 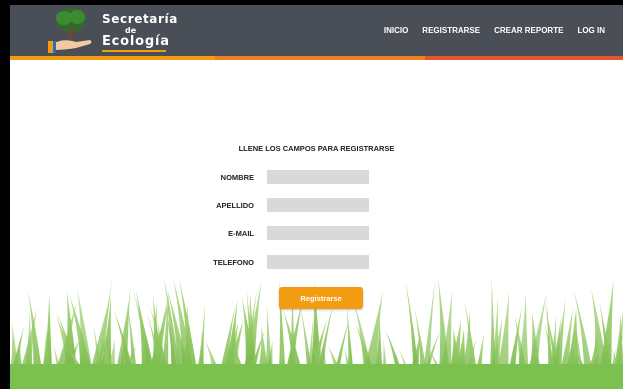 I want to click on field-row-email: E-MAIL, so click(x=279, y=233).